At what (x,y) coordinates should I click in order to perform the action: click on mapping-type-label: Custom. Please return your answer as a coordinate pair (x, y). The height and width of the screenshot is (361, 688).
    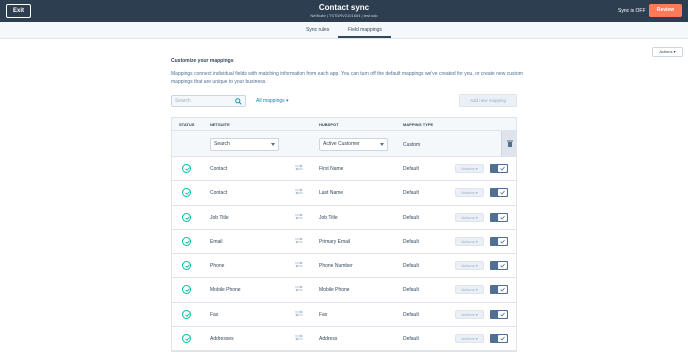
    Looking at the image, I should click on (412, 145).